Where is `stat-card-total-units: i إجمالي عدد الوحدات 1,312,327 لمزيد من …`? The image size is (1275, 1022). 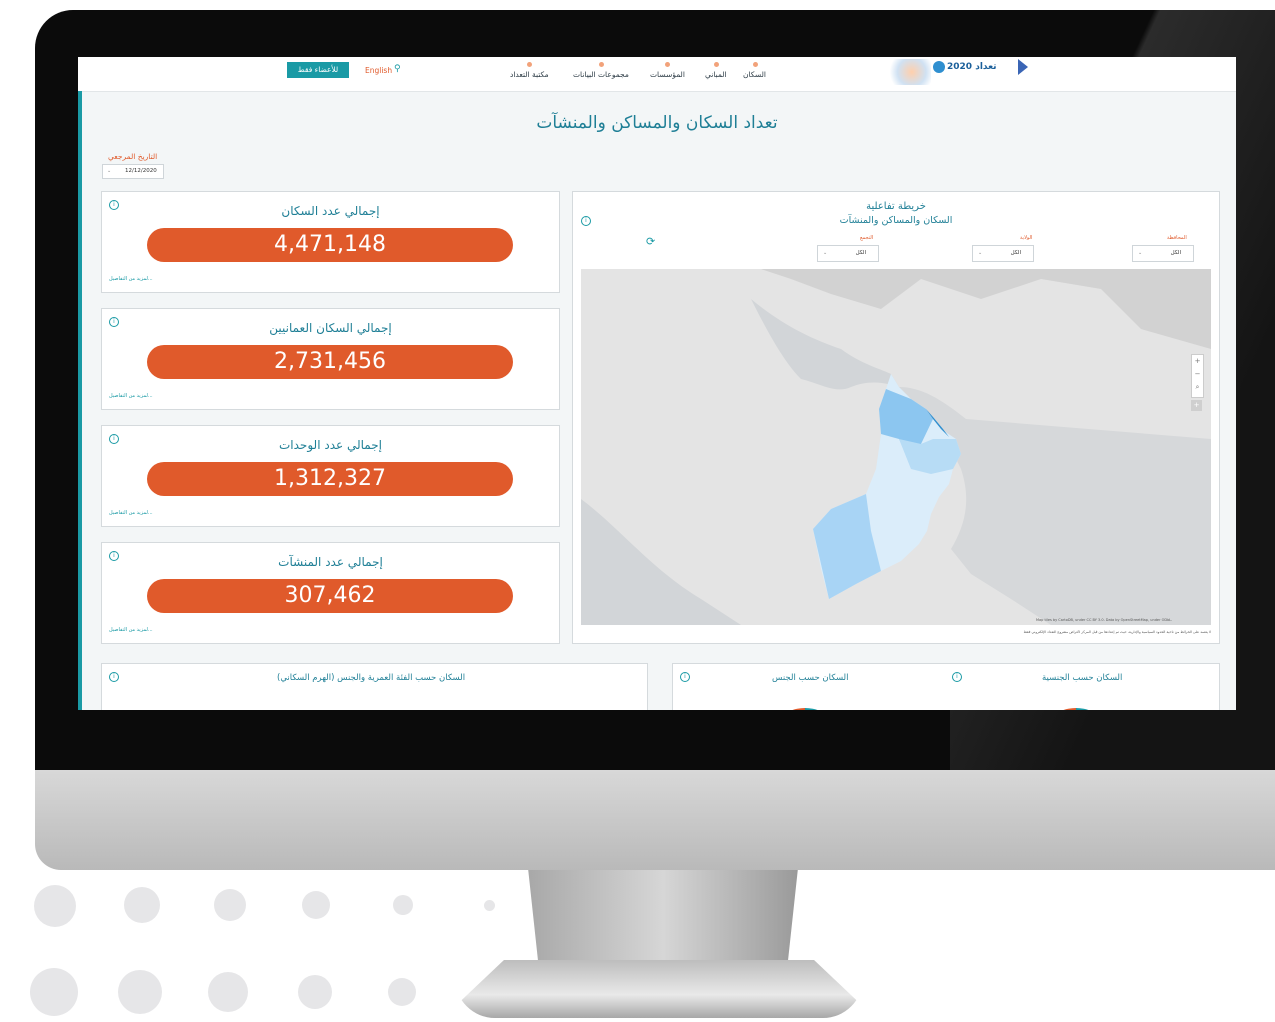 stat-card-total-units: i إجمالي عدد الوحدات 1,312,327 لمزيد من … is located at coordinates (330, 476).